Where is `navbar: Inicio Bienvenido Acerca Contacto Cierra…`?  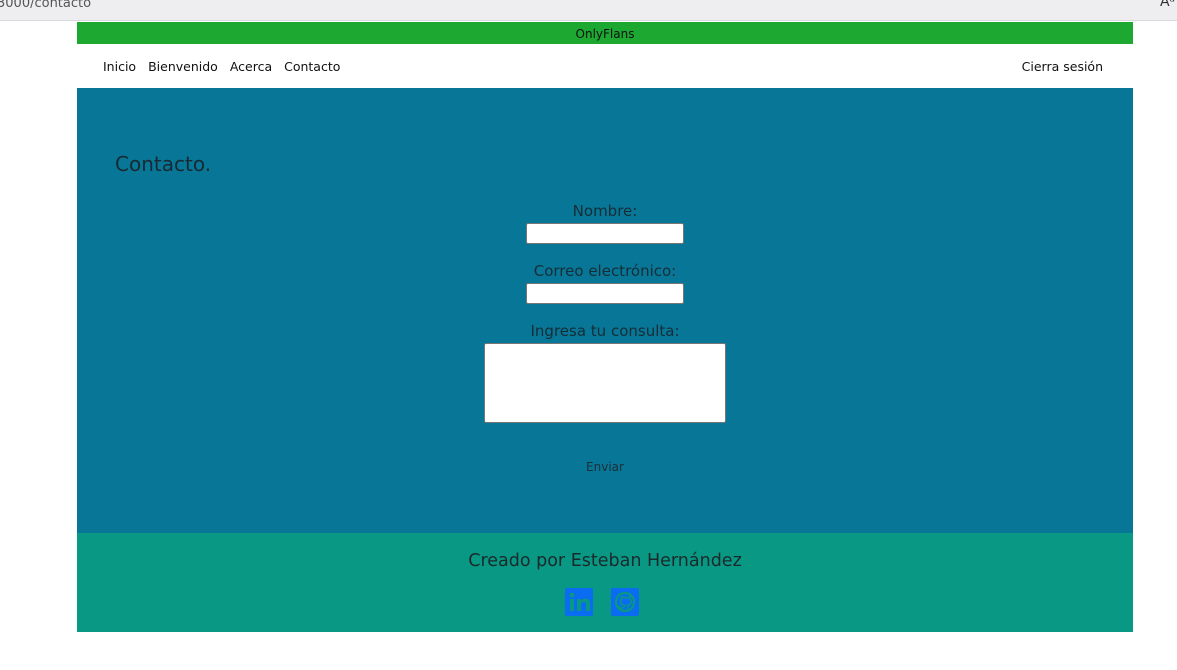 navbar: Inicio Bienvenido Acerca Contacto Cierra… is located at coordinates (605, 66).